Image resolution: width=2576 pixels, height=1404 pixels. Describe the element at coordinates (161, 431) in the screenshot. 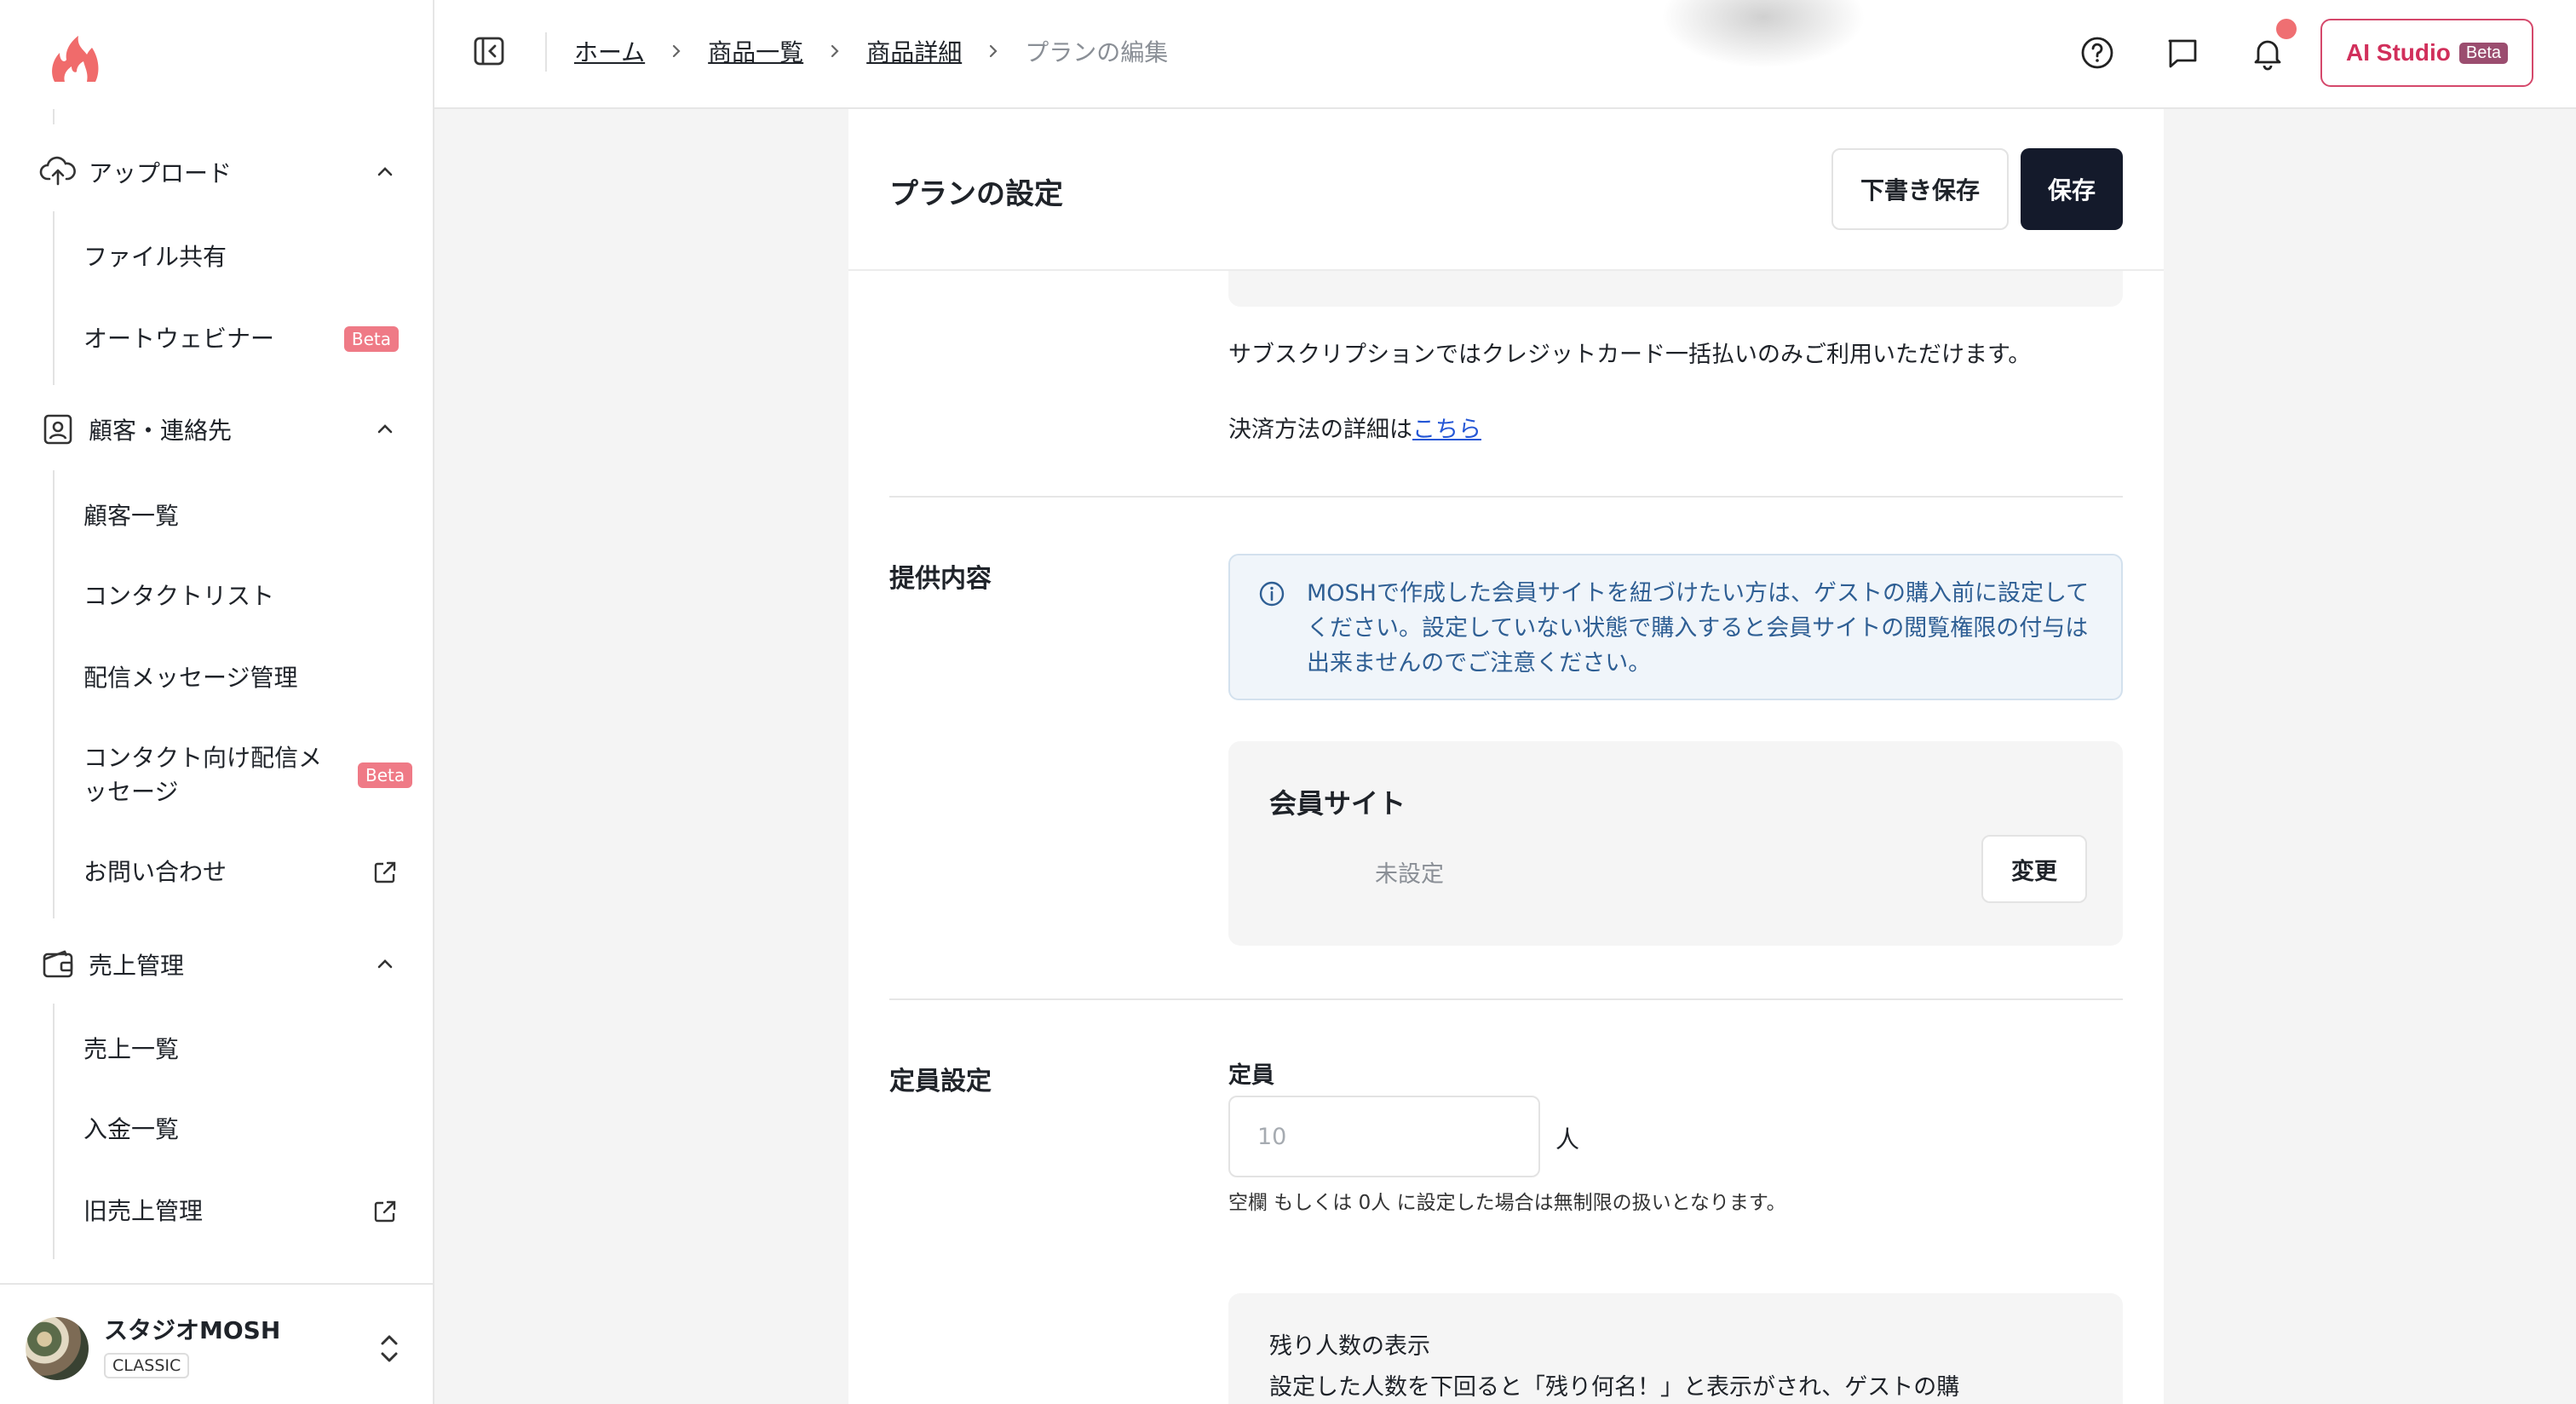

I see `sidebar-section-label: 顧客・連絡先` at that location.